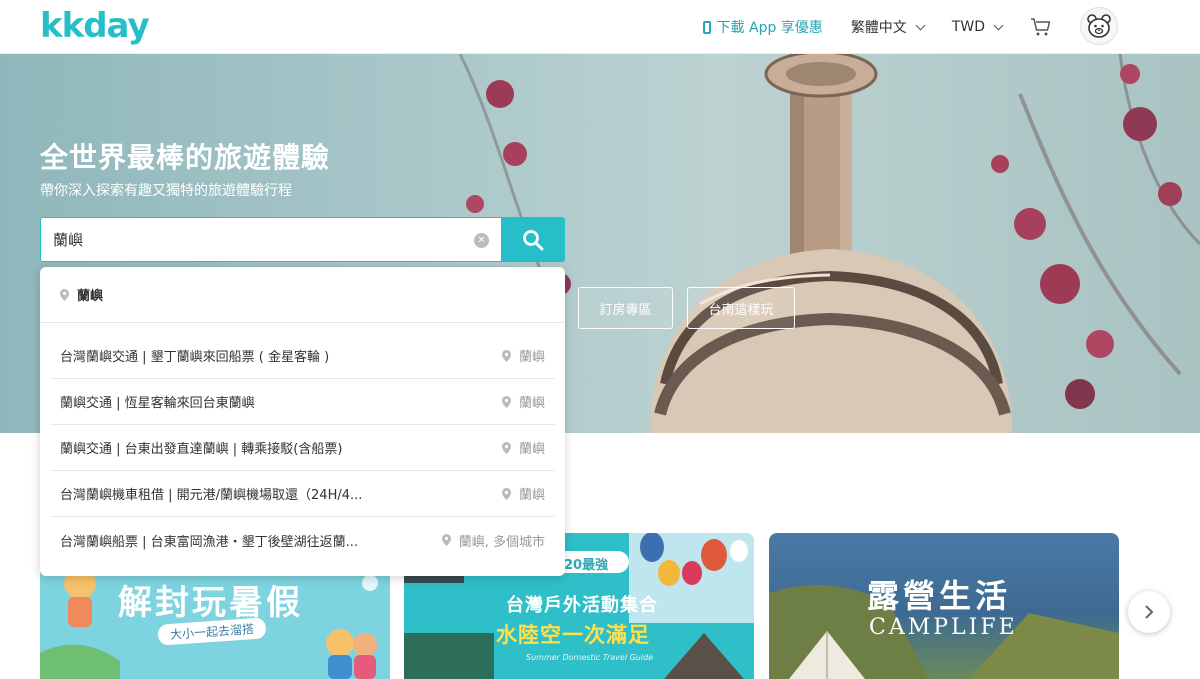  What do you see at coordinates (968, 27) in the screenshot?
I see `currency-label: TWD` at bounding box center [968, 27].